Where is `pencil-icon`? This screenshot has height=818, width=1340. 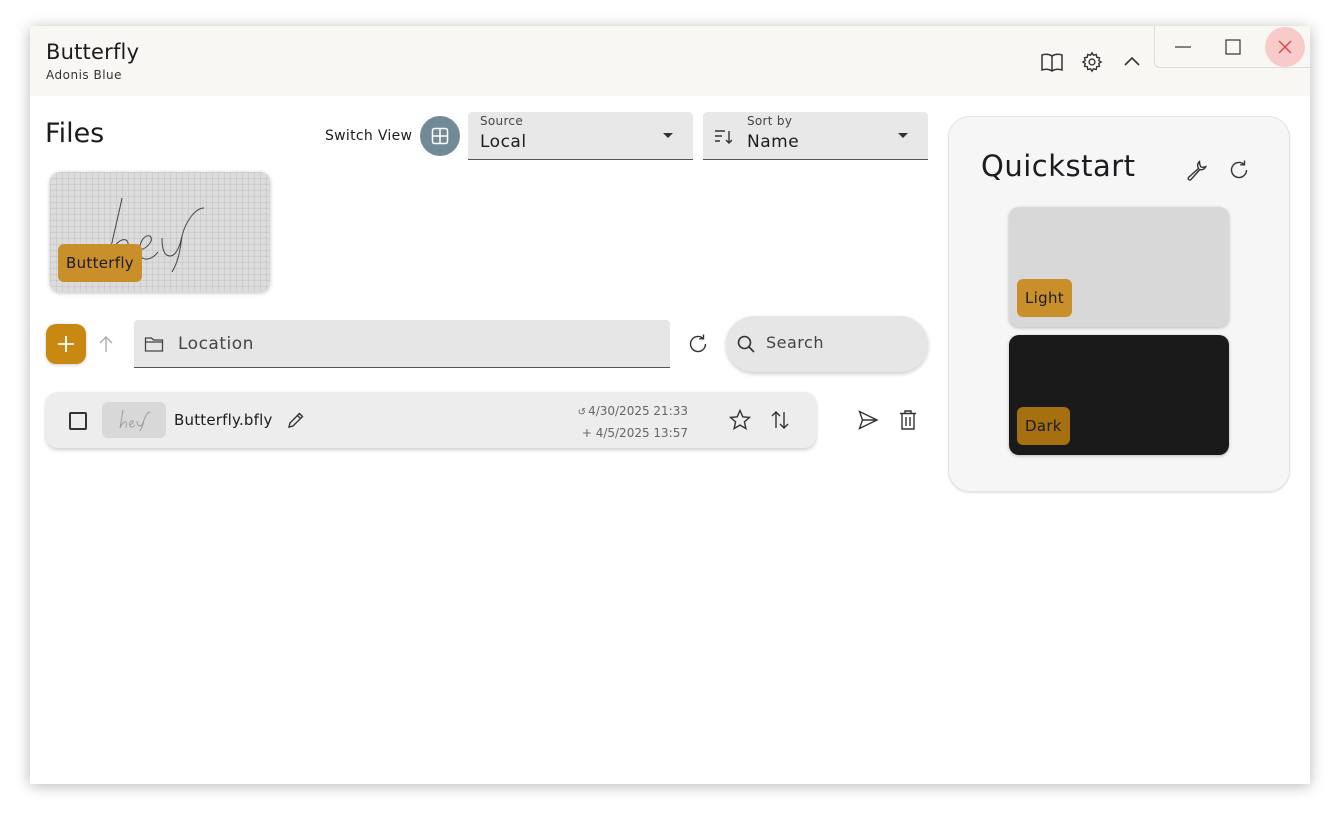
pencil-icon is located at coordinates (296, 420).